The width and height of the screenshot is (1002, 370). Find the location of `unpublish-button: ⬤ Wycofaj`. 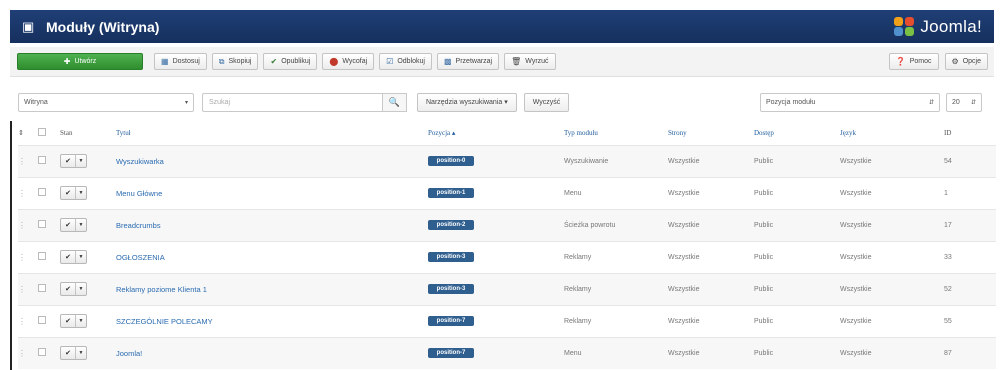

unpublish-button: ⬤ Wycofaj is located at coordinates (348, 61).